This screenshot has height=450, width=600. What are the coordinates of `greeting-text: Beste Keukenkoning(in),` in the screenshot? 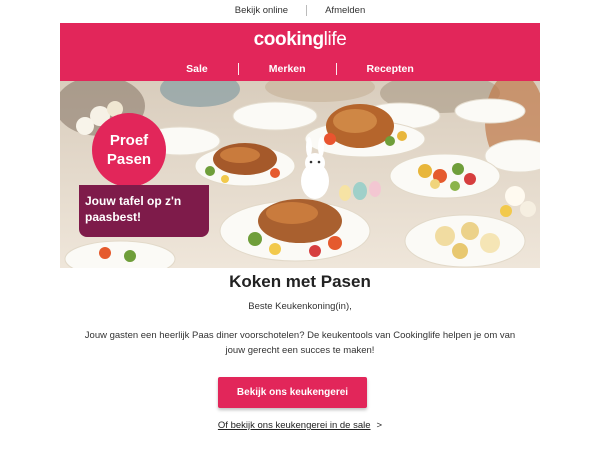 It's located at (300, 306).